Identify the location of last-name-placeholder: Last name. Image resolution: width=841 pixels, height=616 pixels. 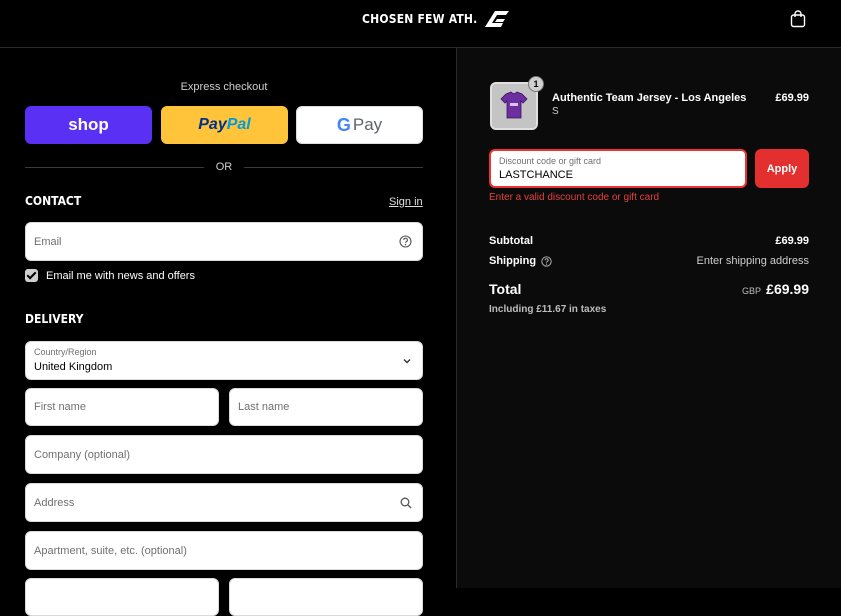
(264, 407).